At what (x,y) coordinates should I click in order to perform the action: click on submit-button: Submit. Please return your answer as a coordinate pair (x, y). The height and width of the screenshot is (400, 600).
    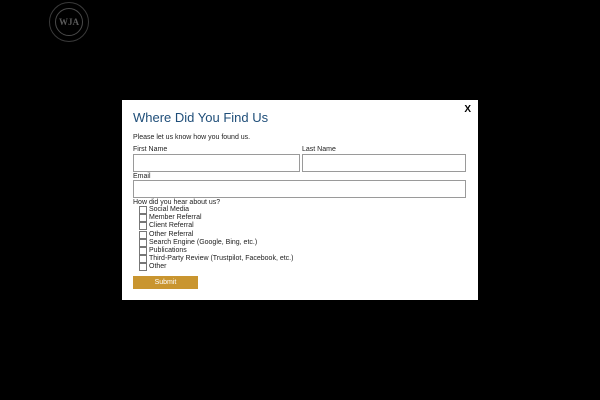
    Looking at the image, I should click on (165, 282).